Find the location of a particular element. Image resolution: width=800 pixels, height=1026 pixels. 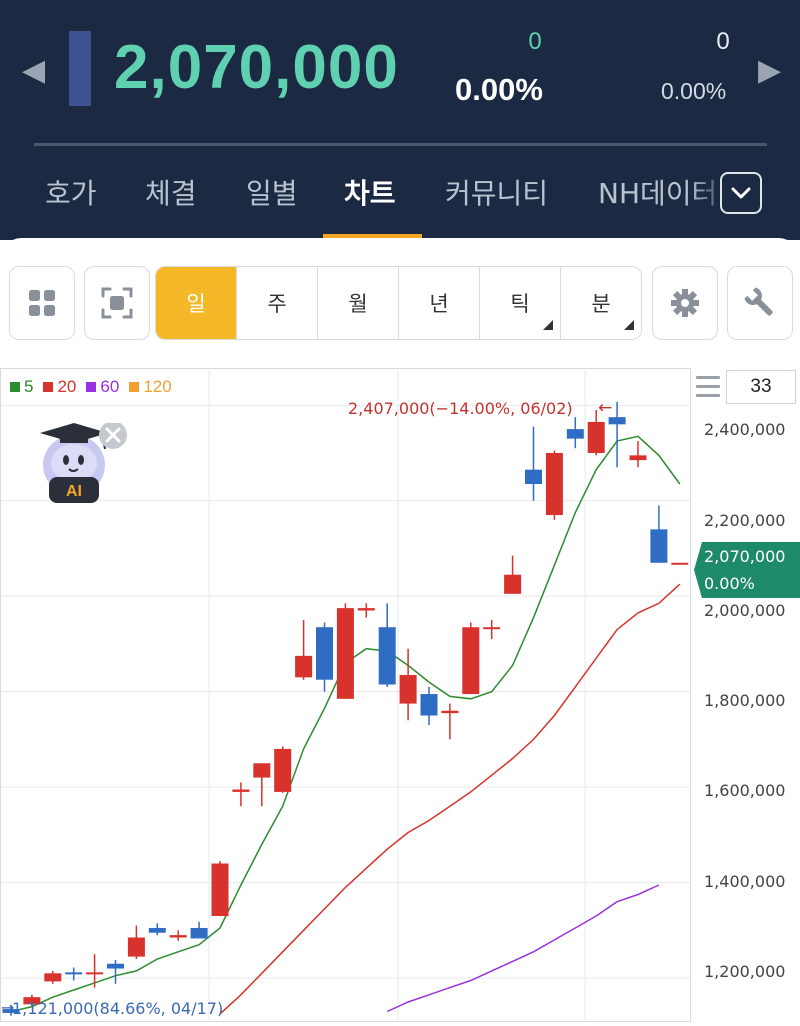

legend-label: 60 is located at coordinates (110, 386).